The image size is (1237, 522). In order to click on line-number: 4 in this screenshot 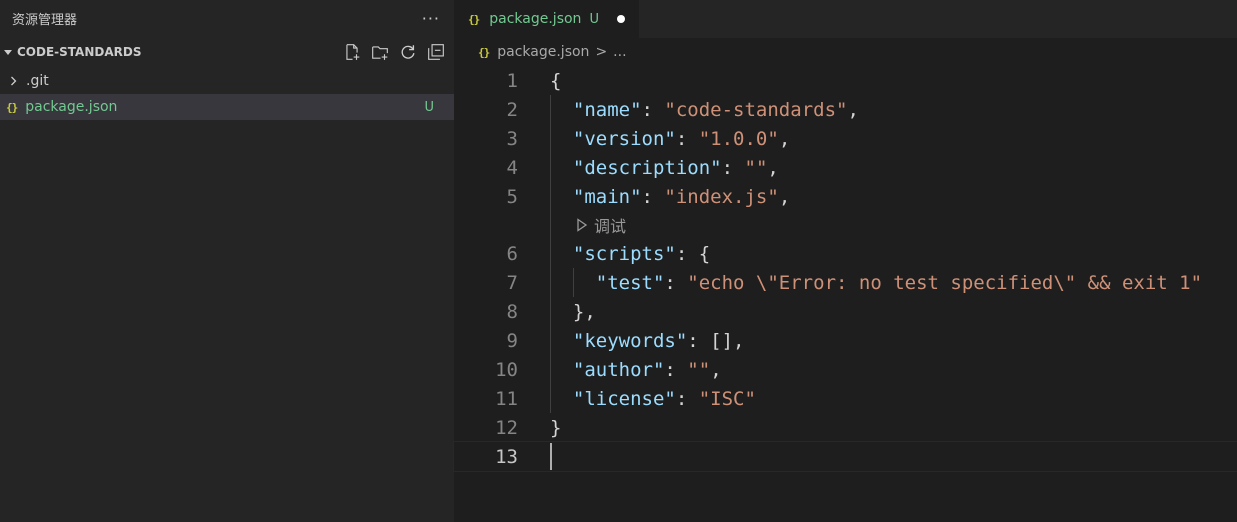, I will do `click(512, 167)`.